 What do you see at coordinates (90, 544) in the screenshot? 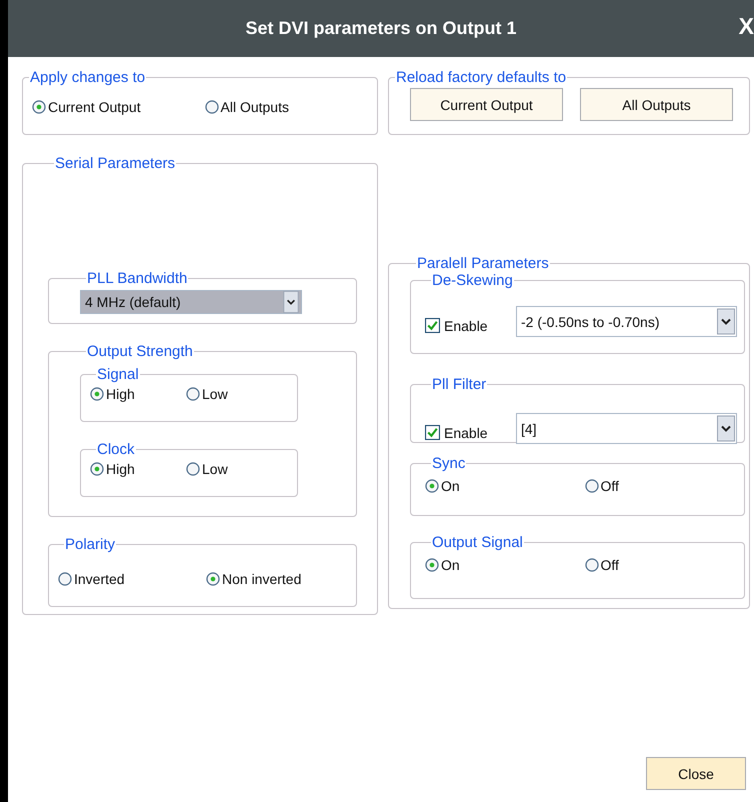
I see `group-label: Polarity` at bounding box center [90, 544].